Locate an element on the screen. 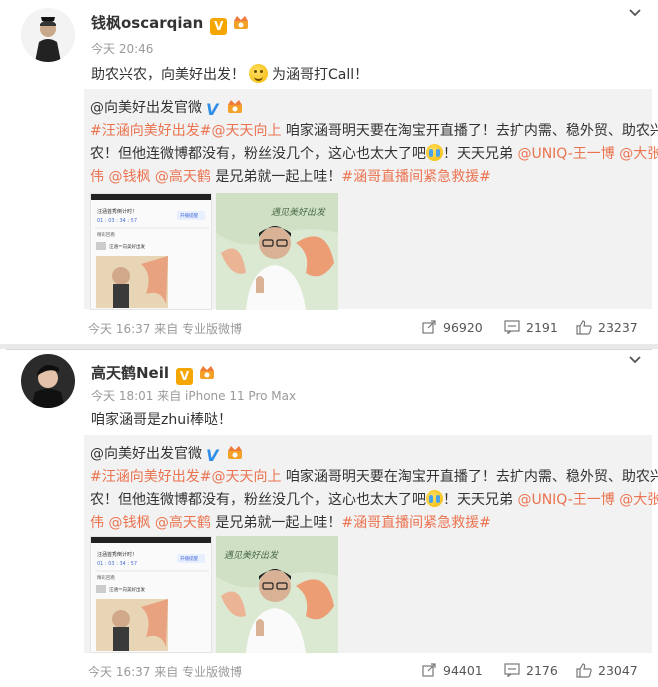  comment-button: 2191 is located at coordinates (531, 327).